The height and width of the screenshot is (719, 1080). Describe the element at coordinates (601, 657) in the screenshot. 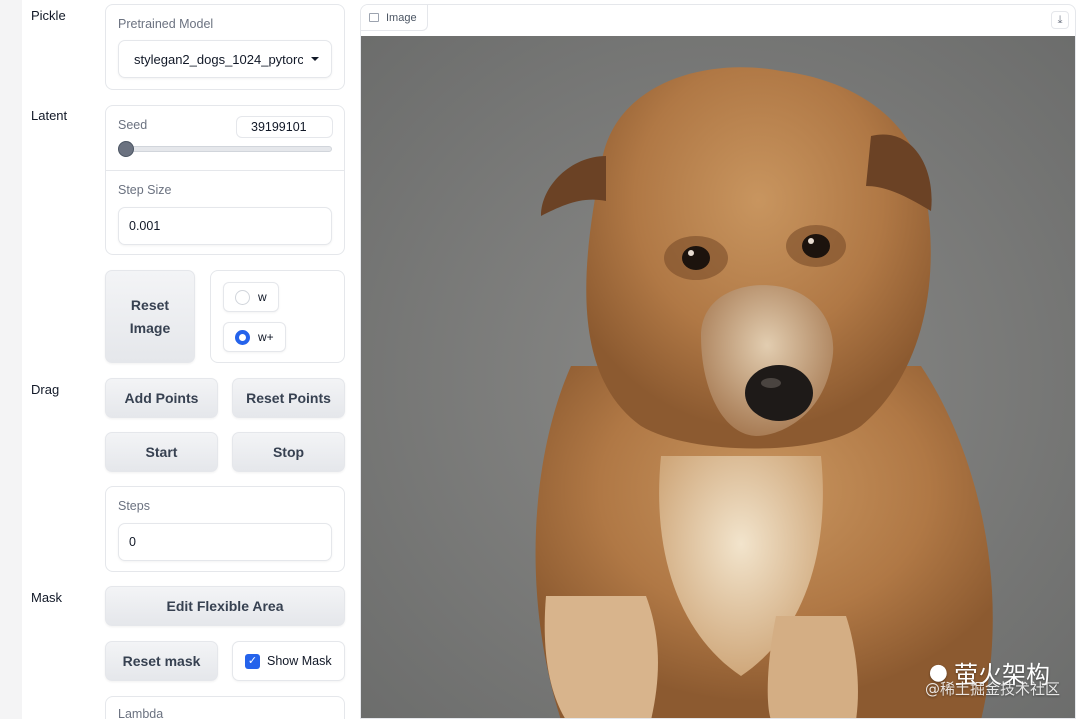

I see `dog-left-leg` at that location.